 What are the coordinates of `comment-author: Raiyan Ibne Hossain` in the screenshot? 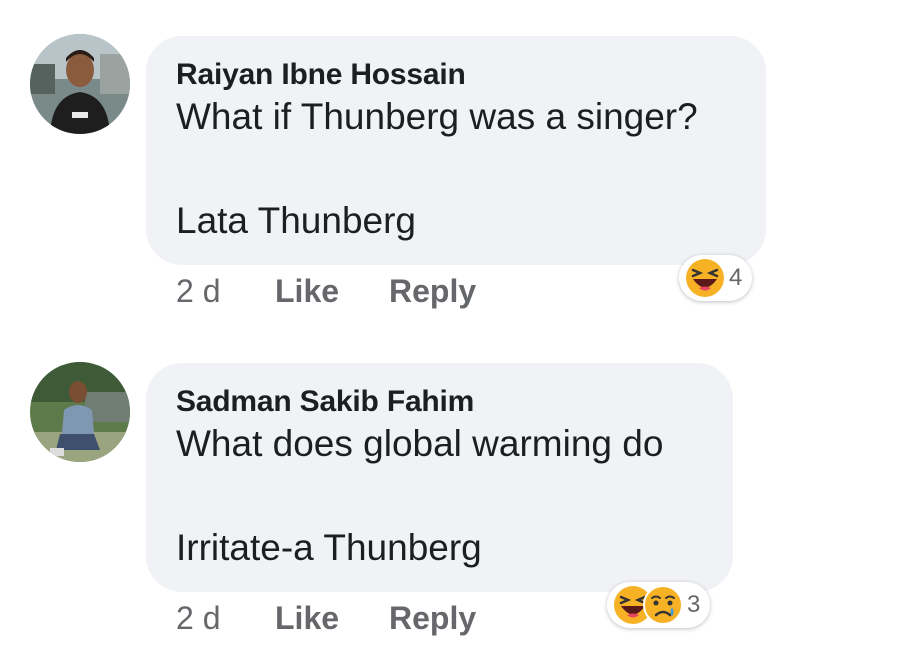 It's located at (456, 75).